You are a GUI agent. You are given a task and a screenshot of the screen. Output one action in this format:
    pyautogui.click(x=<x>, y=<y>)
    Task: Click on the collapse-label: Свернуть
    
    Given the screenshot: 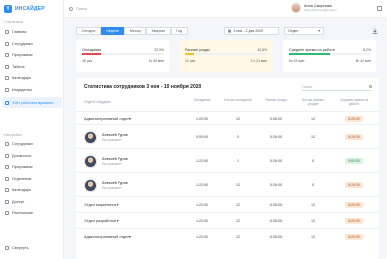 What is the action you would take?
    pyautogui.click(x=20, y=248)
    